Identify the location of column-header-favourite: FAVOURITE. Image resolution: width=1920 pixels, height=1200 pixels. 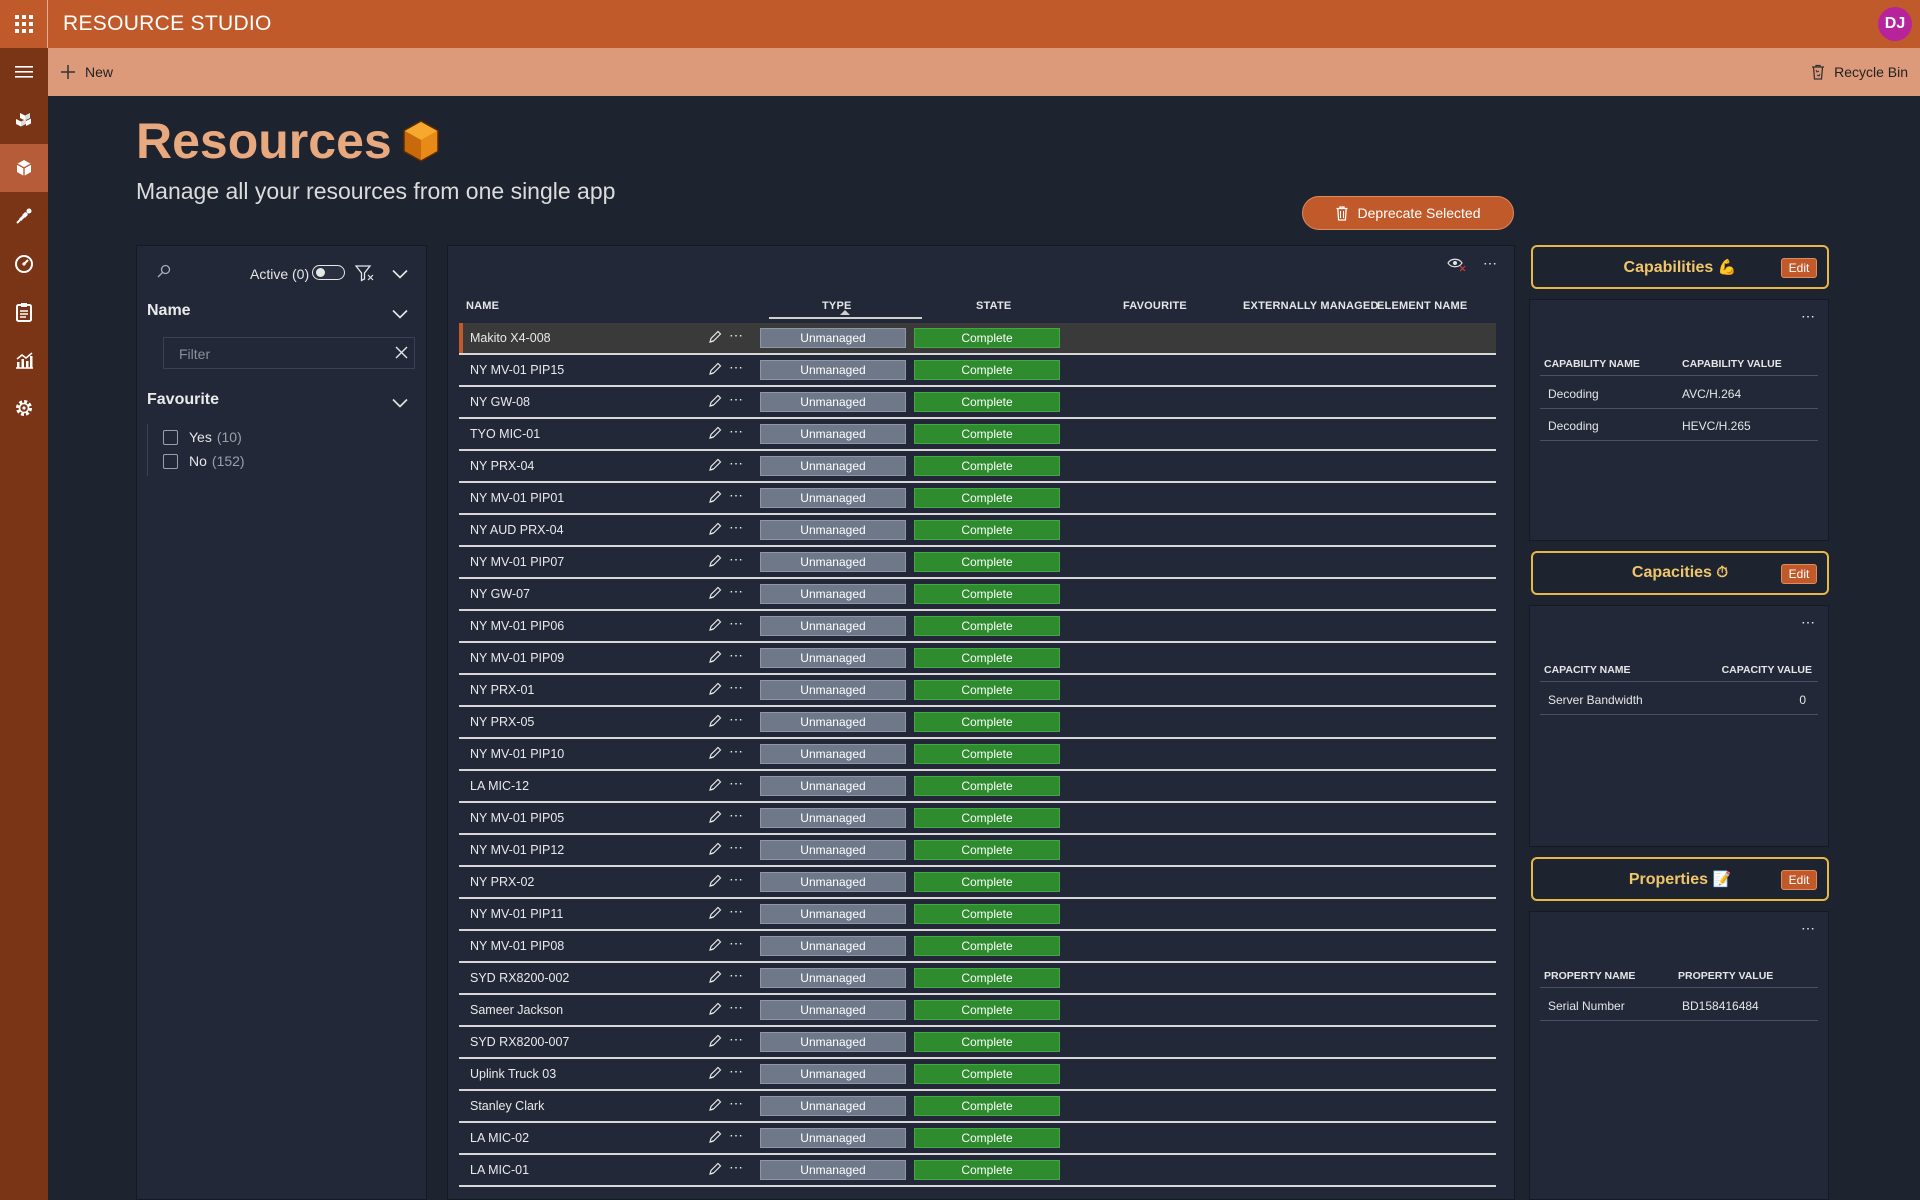
(1155, 306).